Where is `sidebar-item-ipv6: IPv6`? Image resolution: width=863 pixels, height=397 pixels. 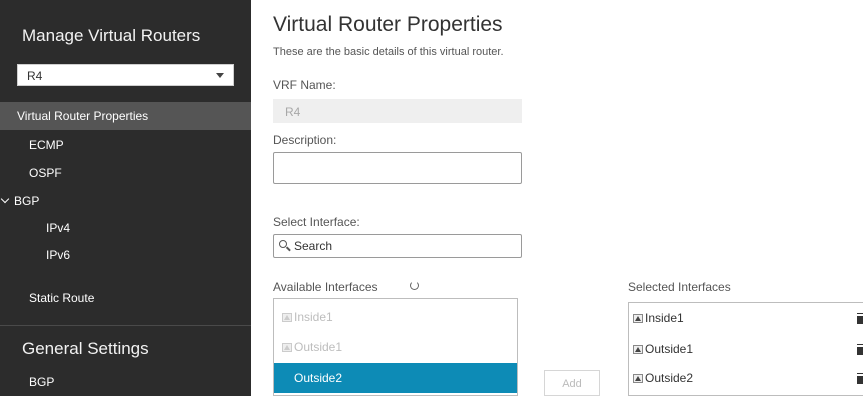 sidebar-item-ipv6: IPv6 is located at coordinates (125, 255).